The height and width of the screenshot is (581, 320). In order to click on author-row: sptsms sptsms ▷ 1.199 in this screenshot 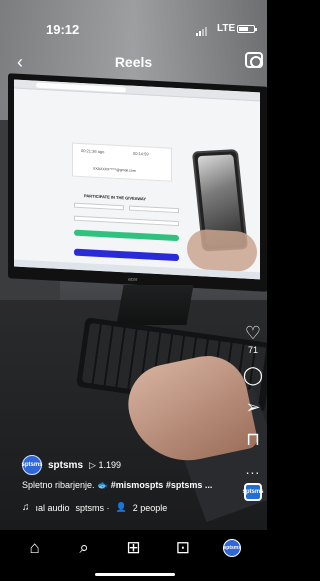, I will do `click(71, 465)`.